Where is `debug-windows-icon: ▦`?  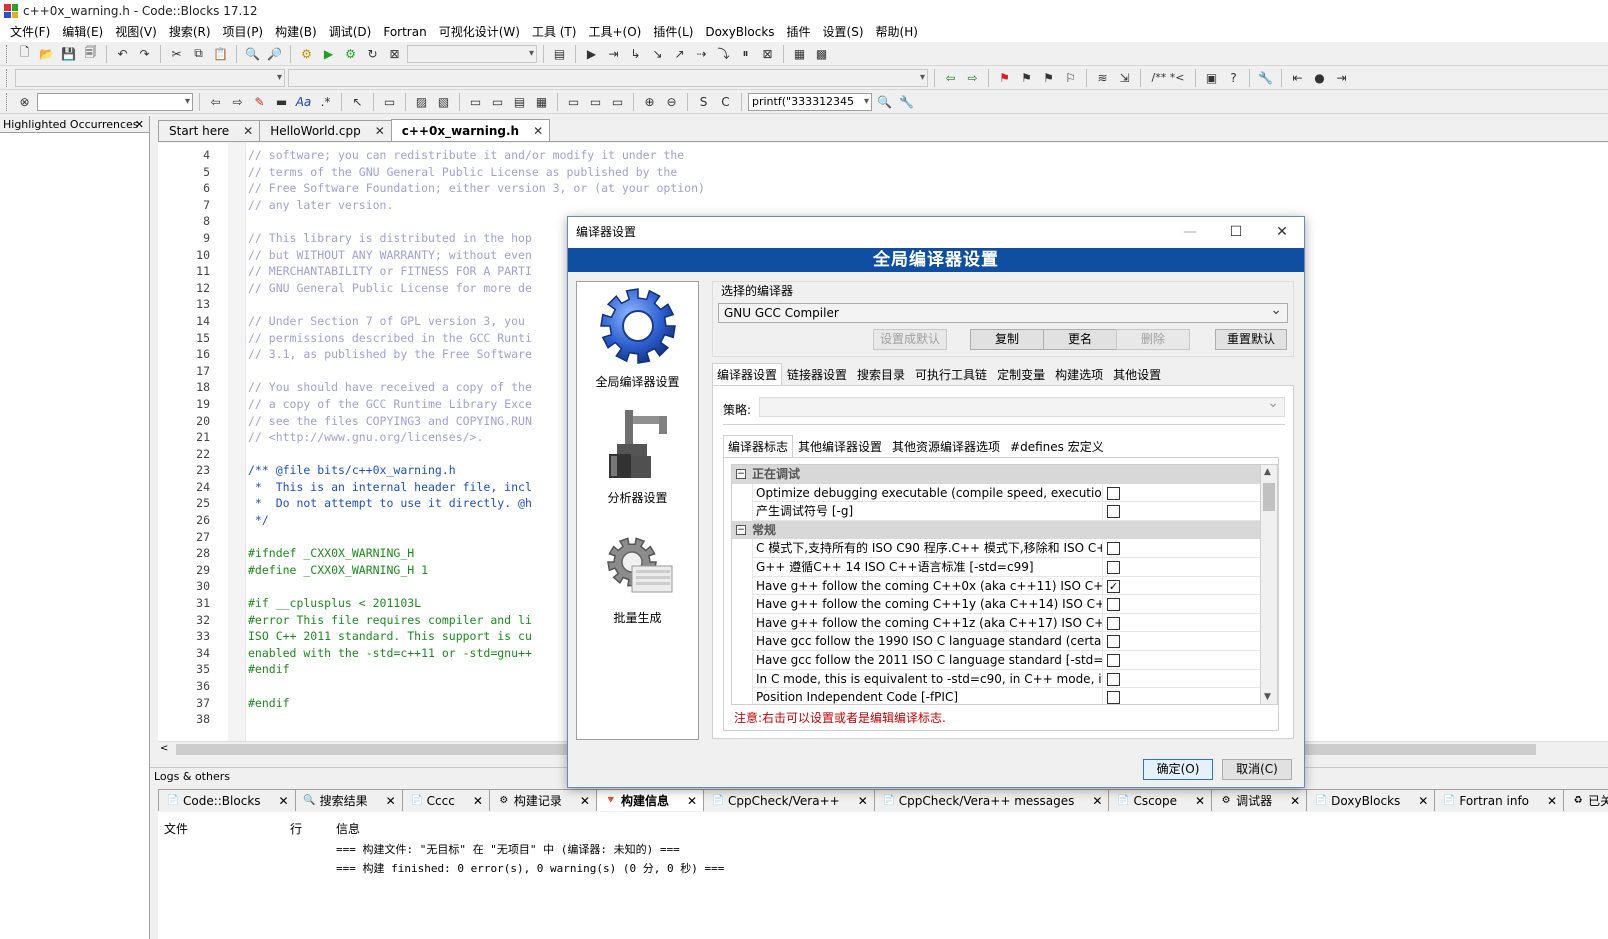
debug-windows-icon: ▦ is located at coordinates (799, 53).